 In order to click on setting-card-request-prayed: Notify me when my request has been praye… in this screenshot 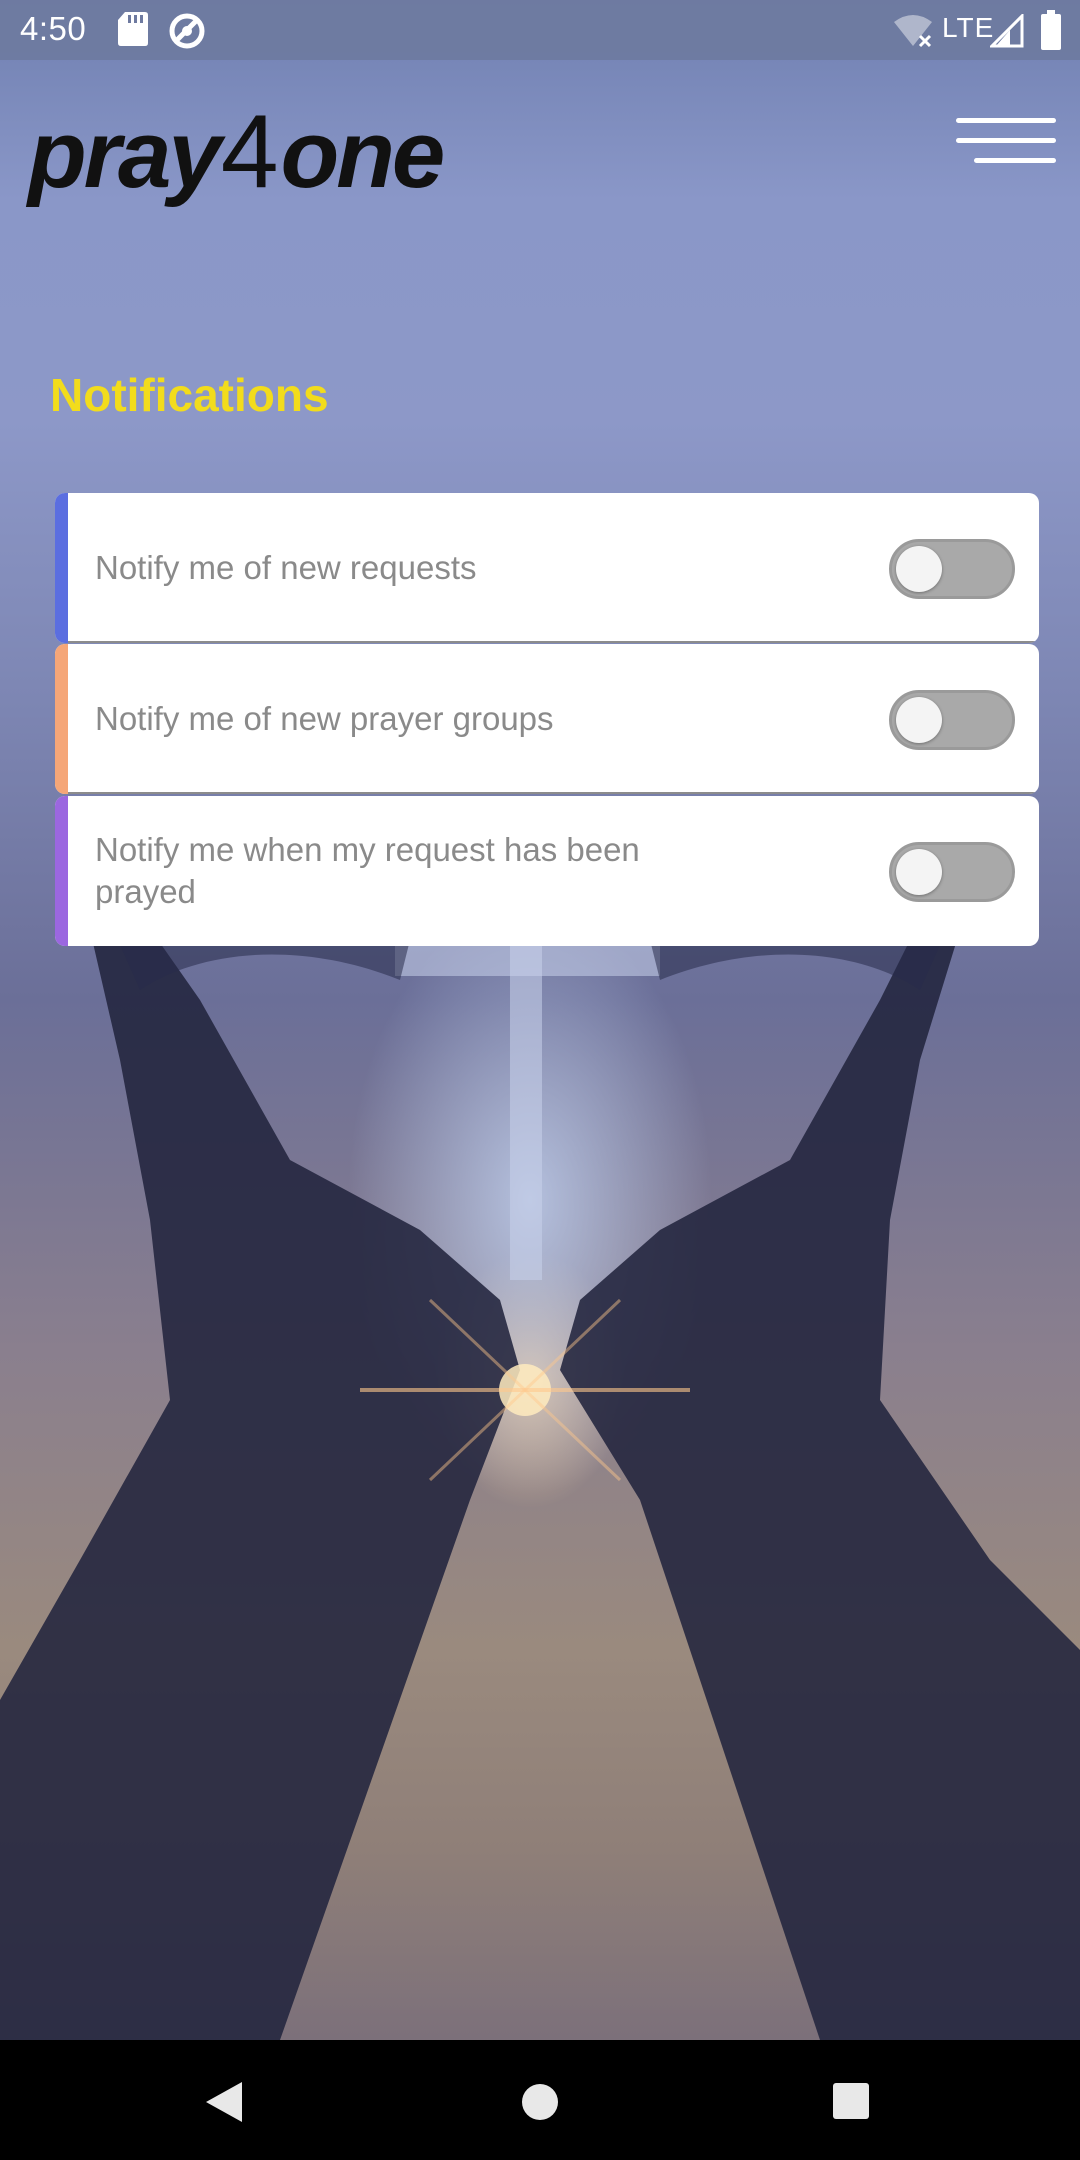, I will do `click(547, 871)`.